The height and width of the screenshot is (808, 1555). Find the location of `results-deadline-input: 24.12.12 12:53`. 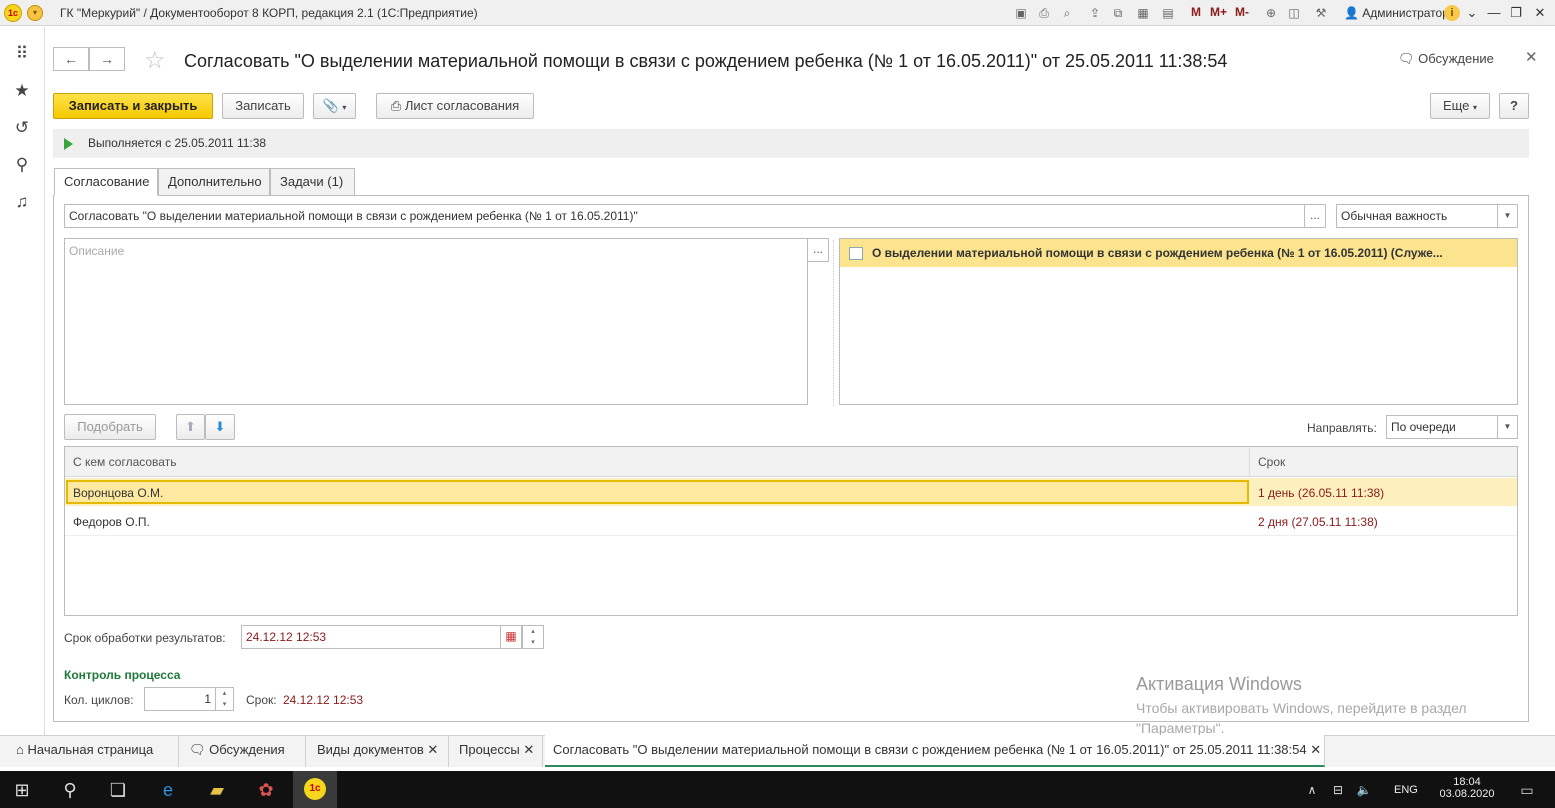

results-deadline-input: 24.12.12 12:53 is located at coordinates (372, 637).